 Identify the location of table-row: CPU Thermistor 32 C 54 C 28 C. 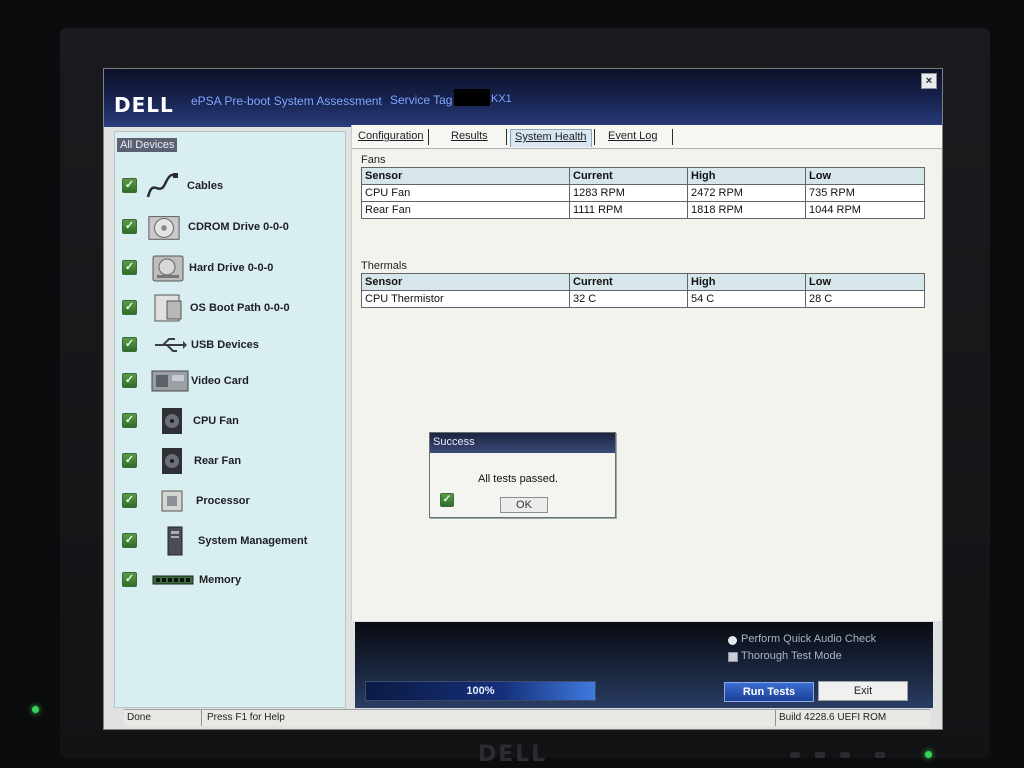
(643, 299).